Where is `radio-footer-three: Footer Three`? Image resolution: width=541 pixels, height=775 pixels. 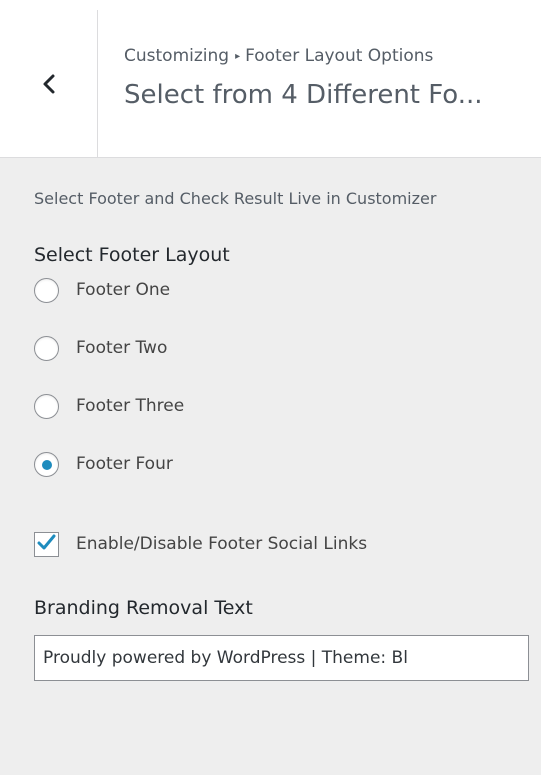 radio-footer-three: Footer Three is located at coordinates (281, 423).